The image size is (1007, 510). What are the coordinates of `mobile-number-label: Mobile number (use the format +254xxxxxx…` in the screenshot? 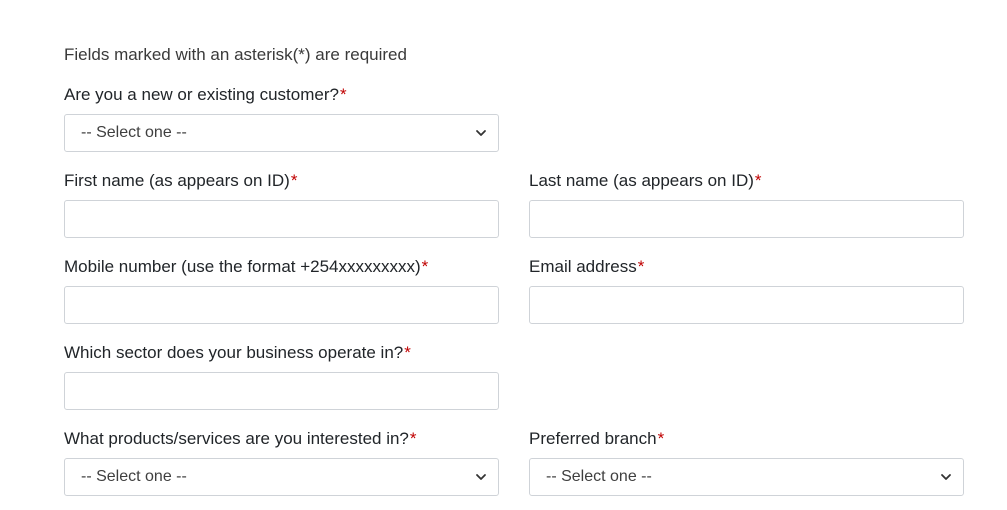 It's located at (246, 267).